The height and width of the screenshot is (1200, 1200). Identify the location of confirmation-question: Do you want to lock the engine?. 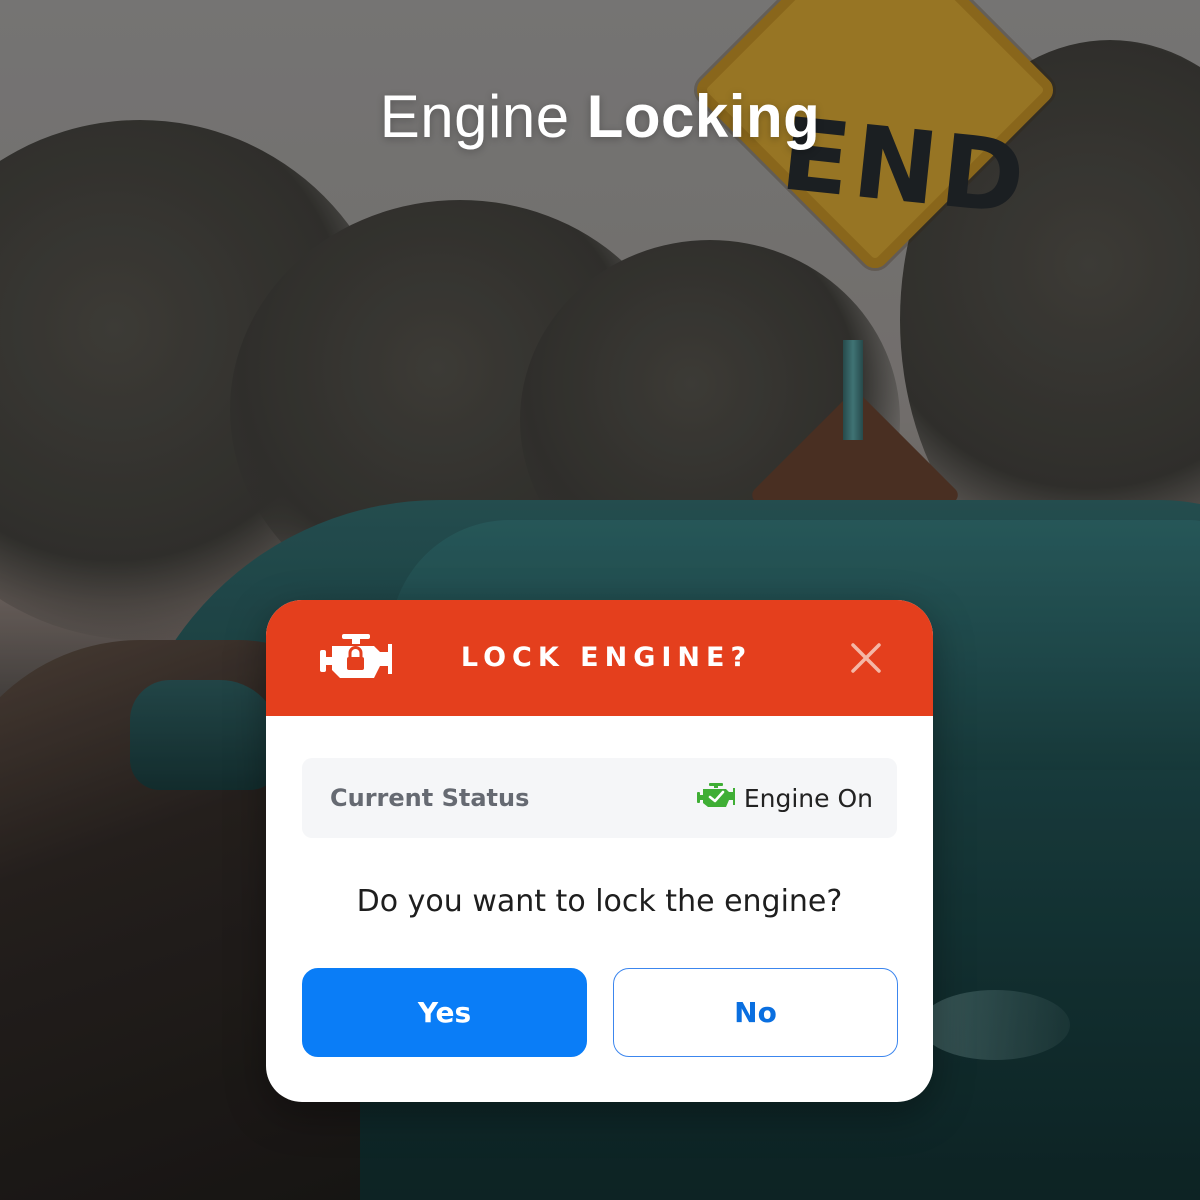
(599, 901).